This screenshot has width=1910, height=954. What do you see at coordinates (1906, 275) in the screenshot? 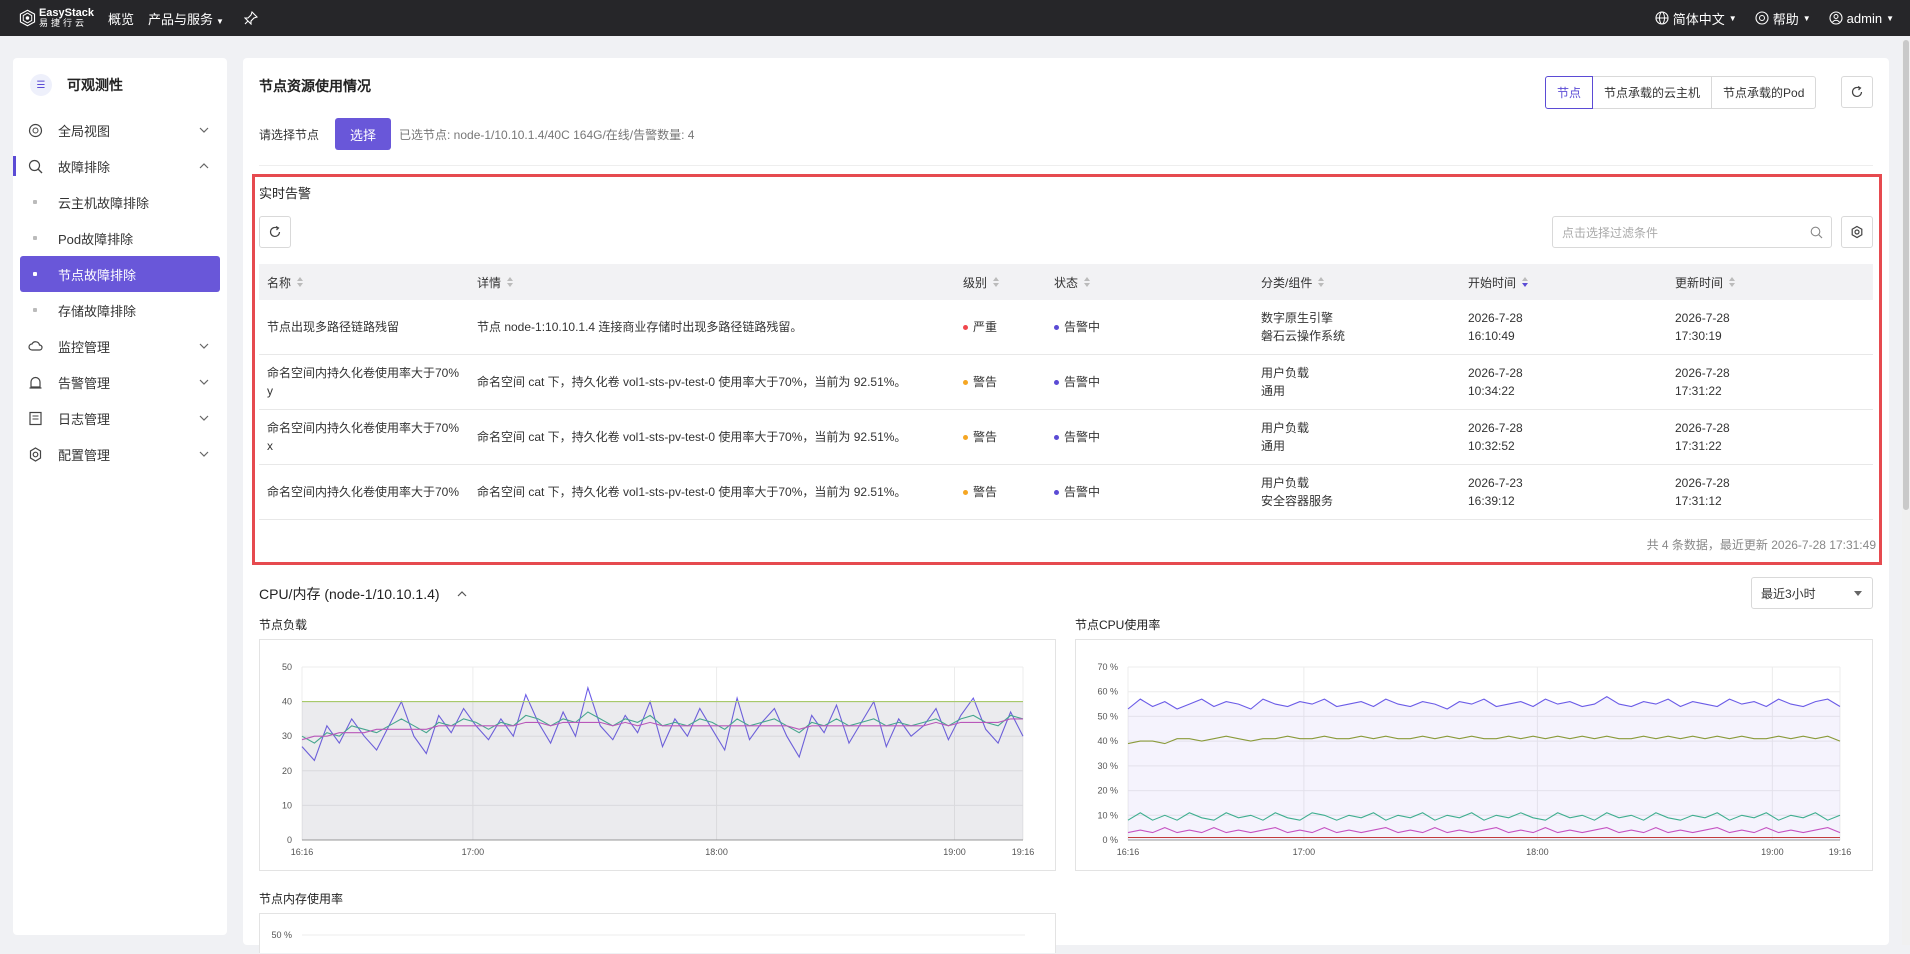
I see `scrollbar-thumb` at bounding box center [1906, 275].